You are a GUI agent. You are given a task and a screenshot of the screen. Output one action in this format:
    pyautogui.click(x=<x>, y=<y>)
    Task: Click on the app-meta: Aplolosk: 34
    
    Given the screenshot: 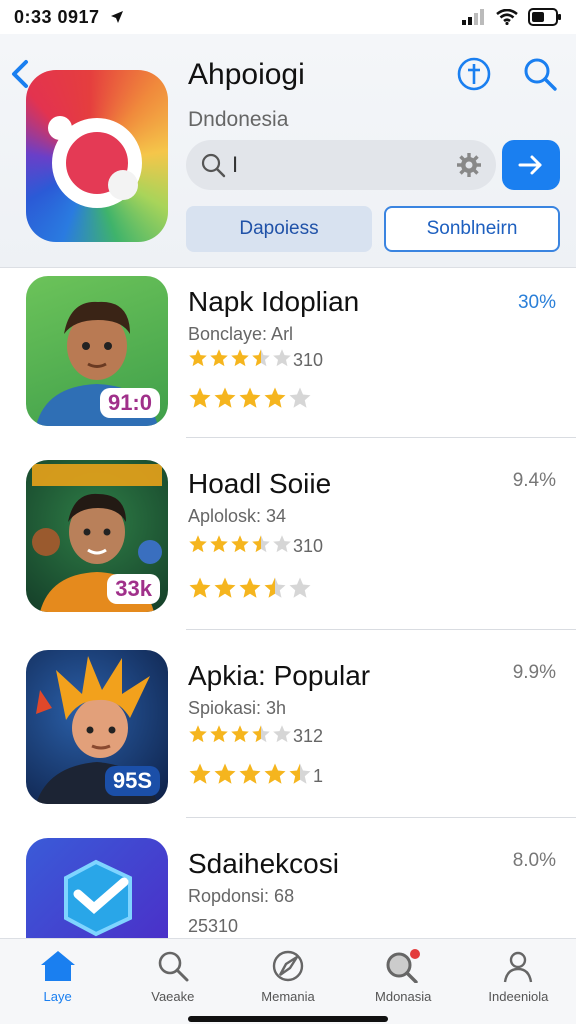 What is the action you would take?
    pyautogui.click(x=237, y=516)
    